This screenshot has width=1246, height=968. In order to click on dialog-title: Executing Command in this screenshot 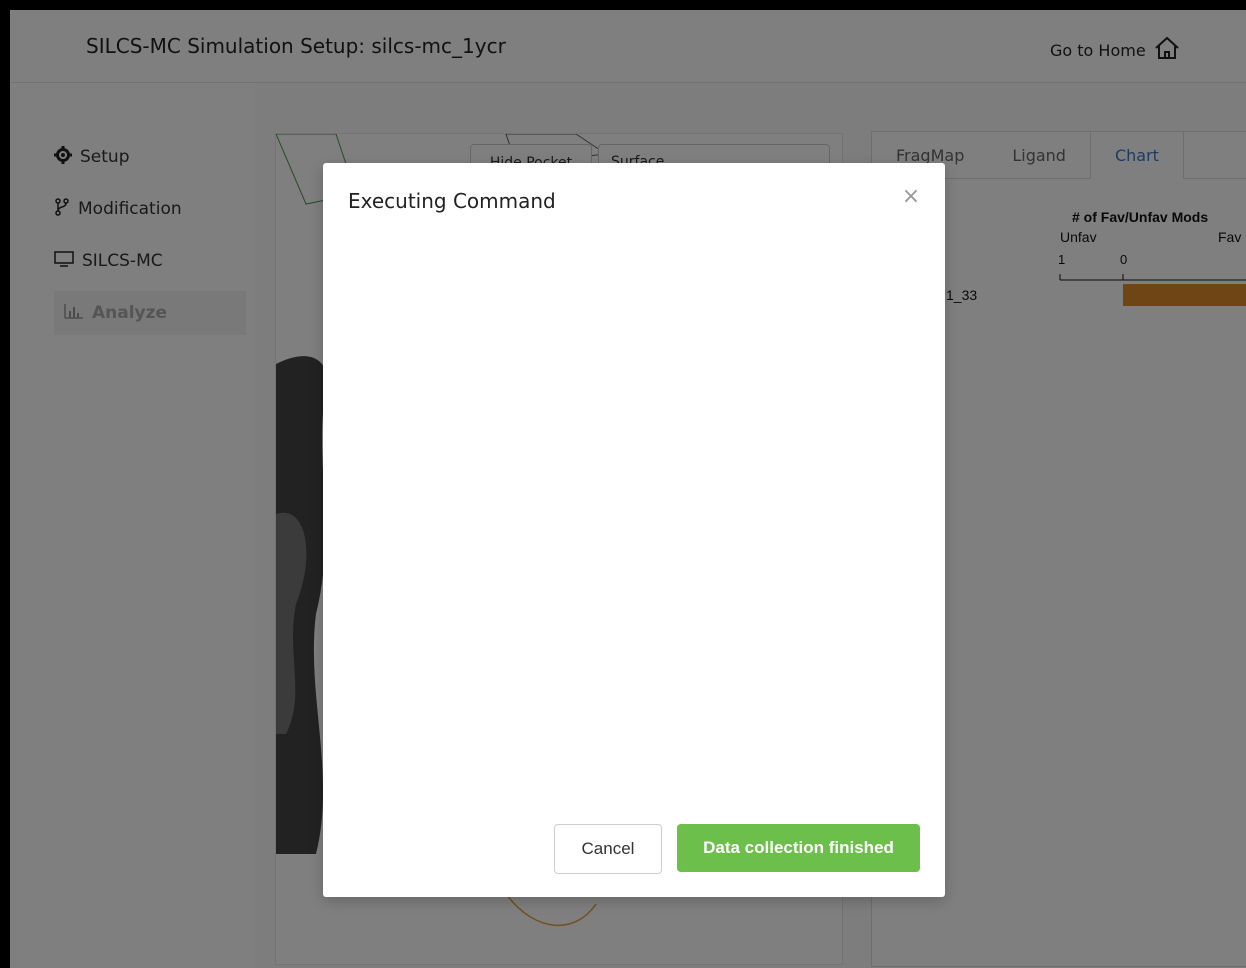, I will do `click(452, 201)`.